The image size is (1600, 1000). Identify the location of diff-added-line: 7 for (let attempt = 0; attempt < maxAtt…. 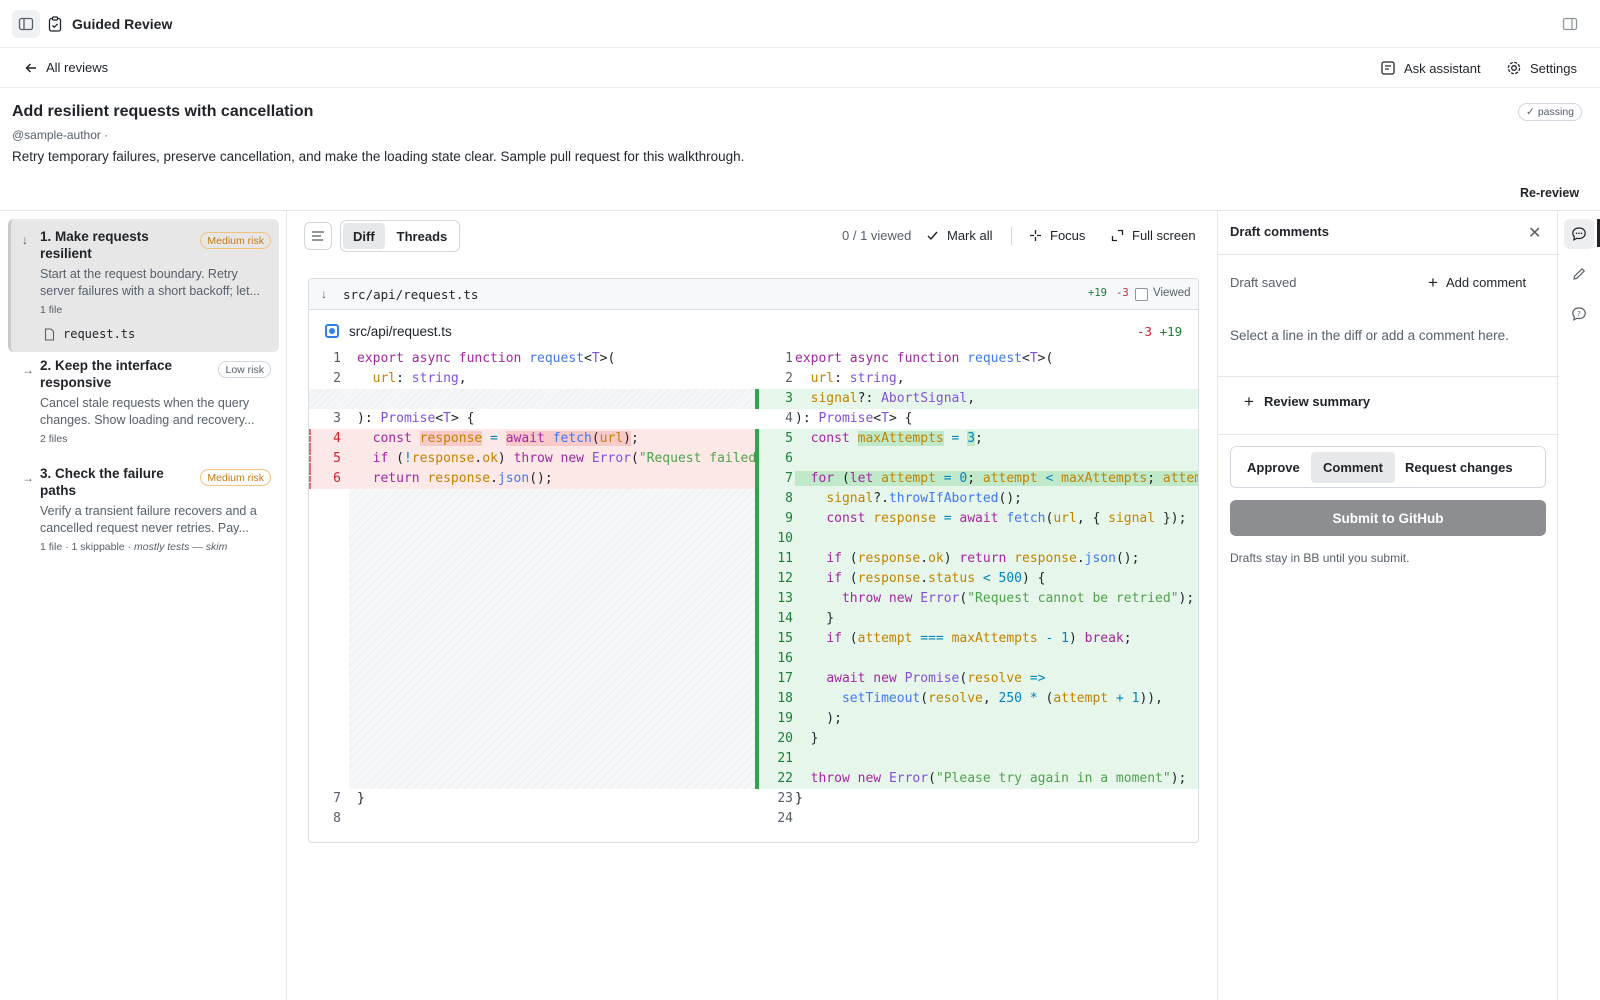
(976, 479).